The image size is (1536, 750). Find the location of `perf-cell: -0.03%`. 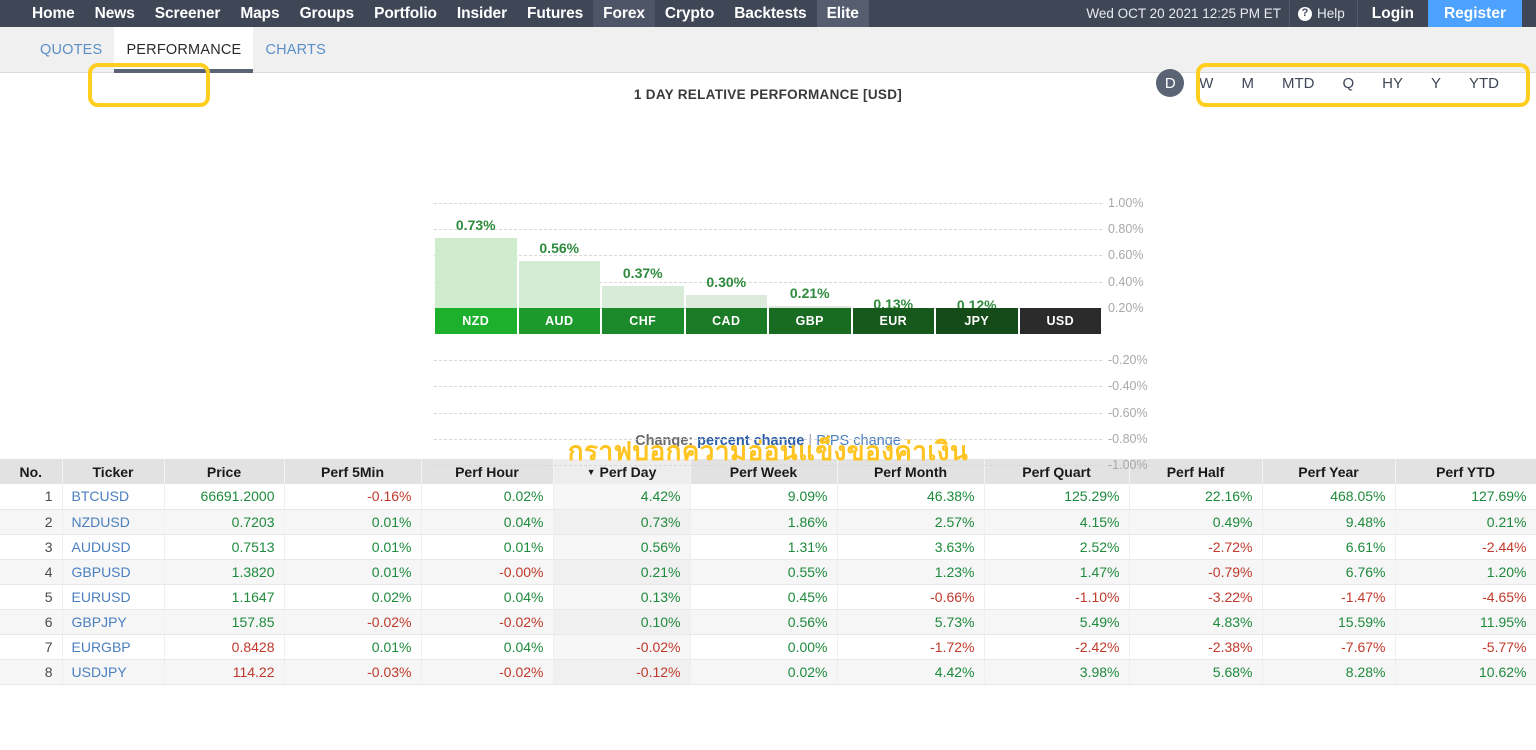

perf-cell: -0.03% is located at coordinates (353, 672).